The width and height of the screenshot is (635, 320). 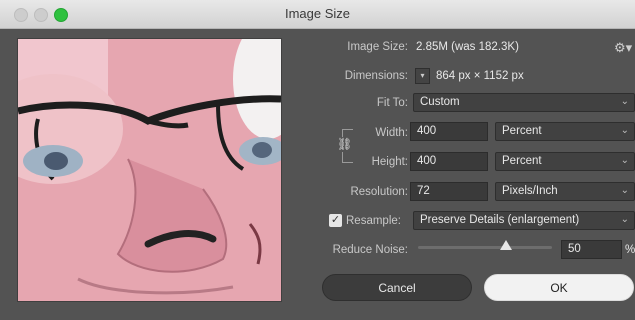 I want to click on fit-to-value: Custom, so click(x=440, y=102).